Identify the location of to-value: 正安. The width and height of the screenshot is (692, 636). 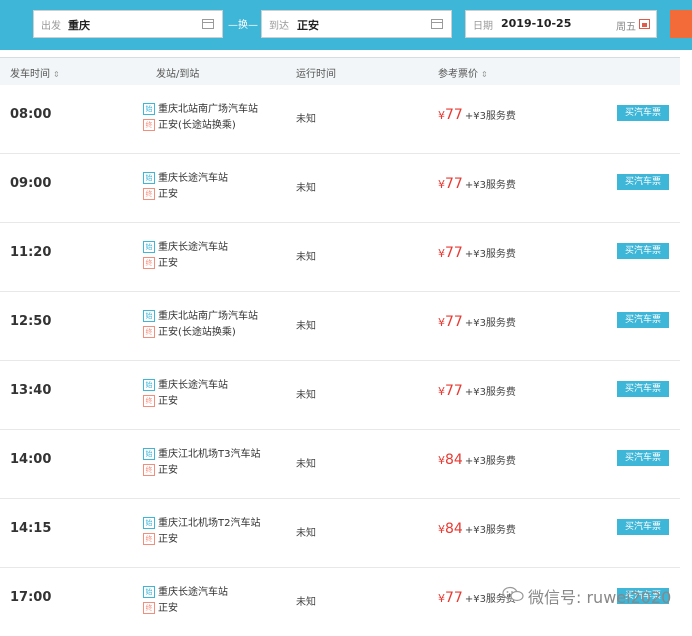
(308, 25).